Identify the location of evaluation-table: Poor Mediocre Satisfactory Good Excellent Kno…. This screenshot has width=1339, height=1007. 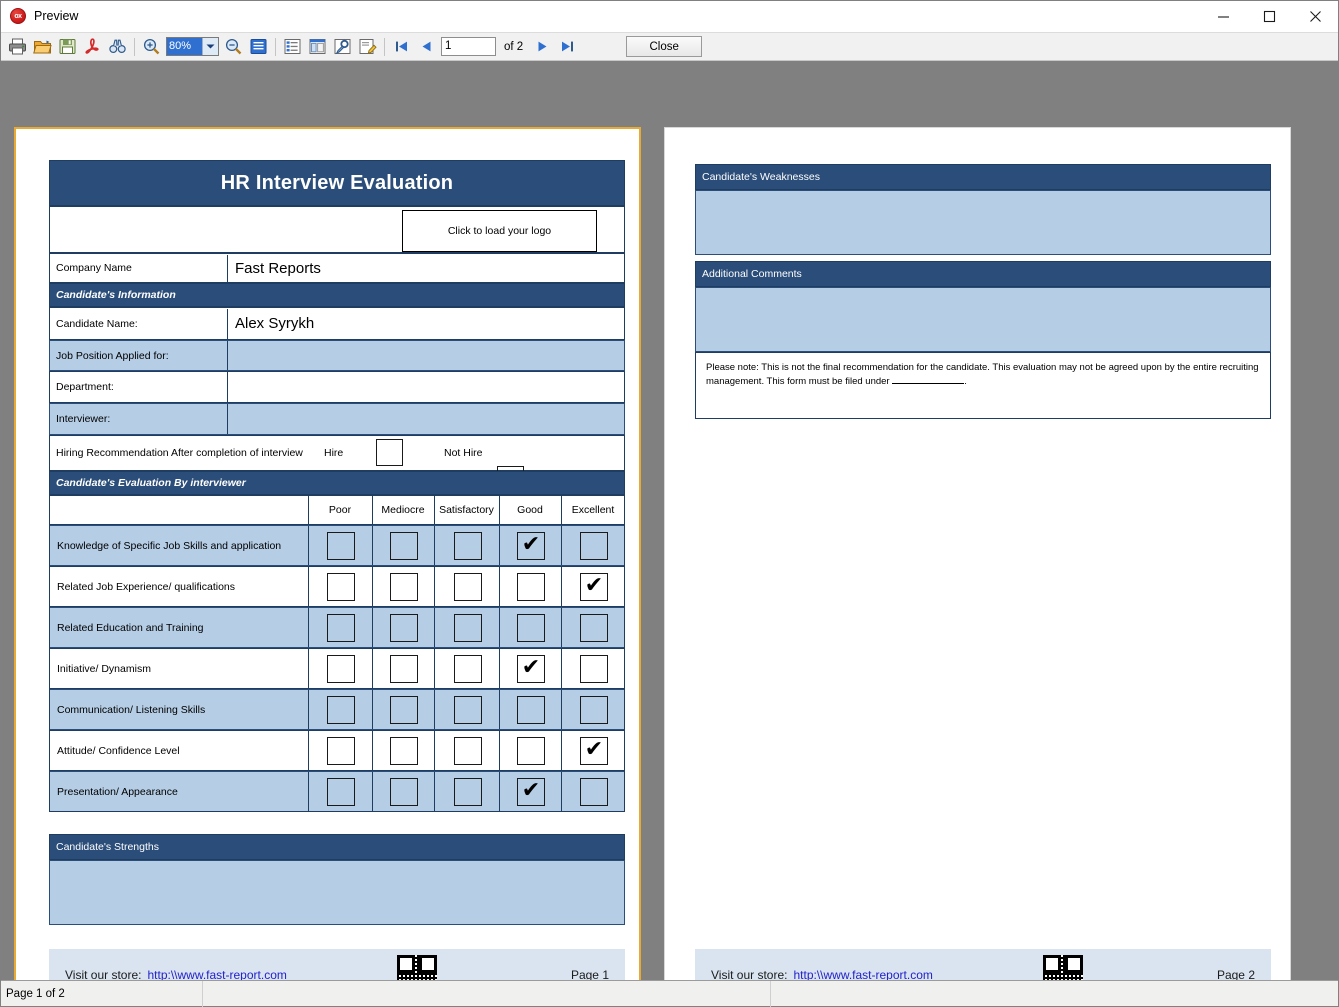
(337, 654).